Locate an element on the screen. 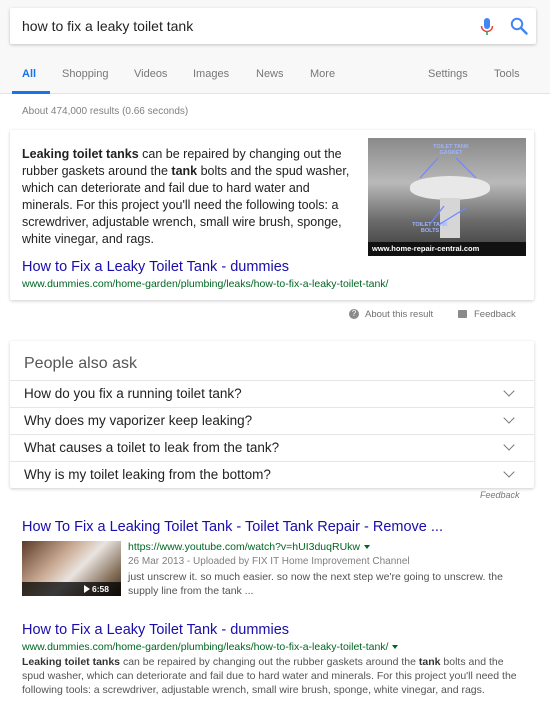 Image resolution: width=550 pixels, height=704 pixels. about-label: About this result is located at coordinates (399, 314).